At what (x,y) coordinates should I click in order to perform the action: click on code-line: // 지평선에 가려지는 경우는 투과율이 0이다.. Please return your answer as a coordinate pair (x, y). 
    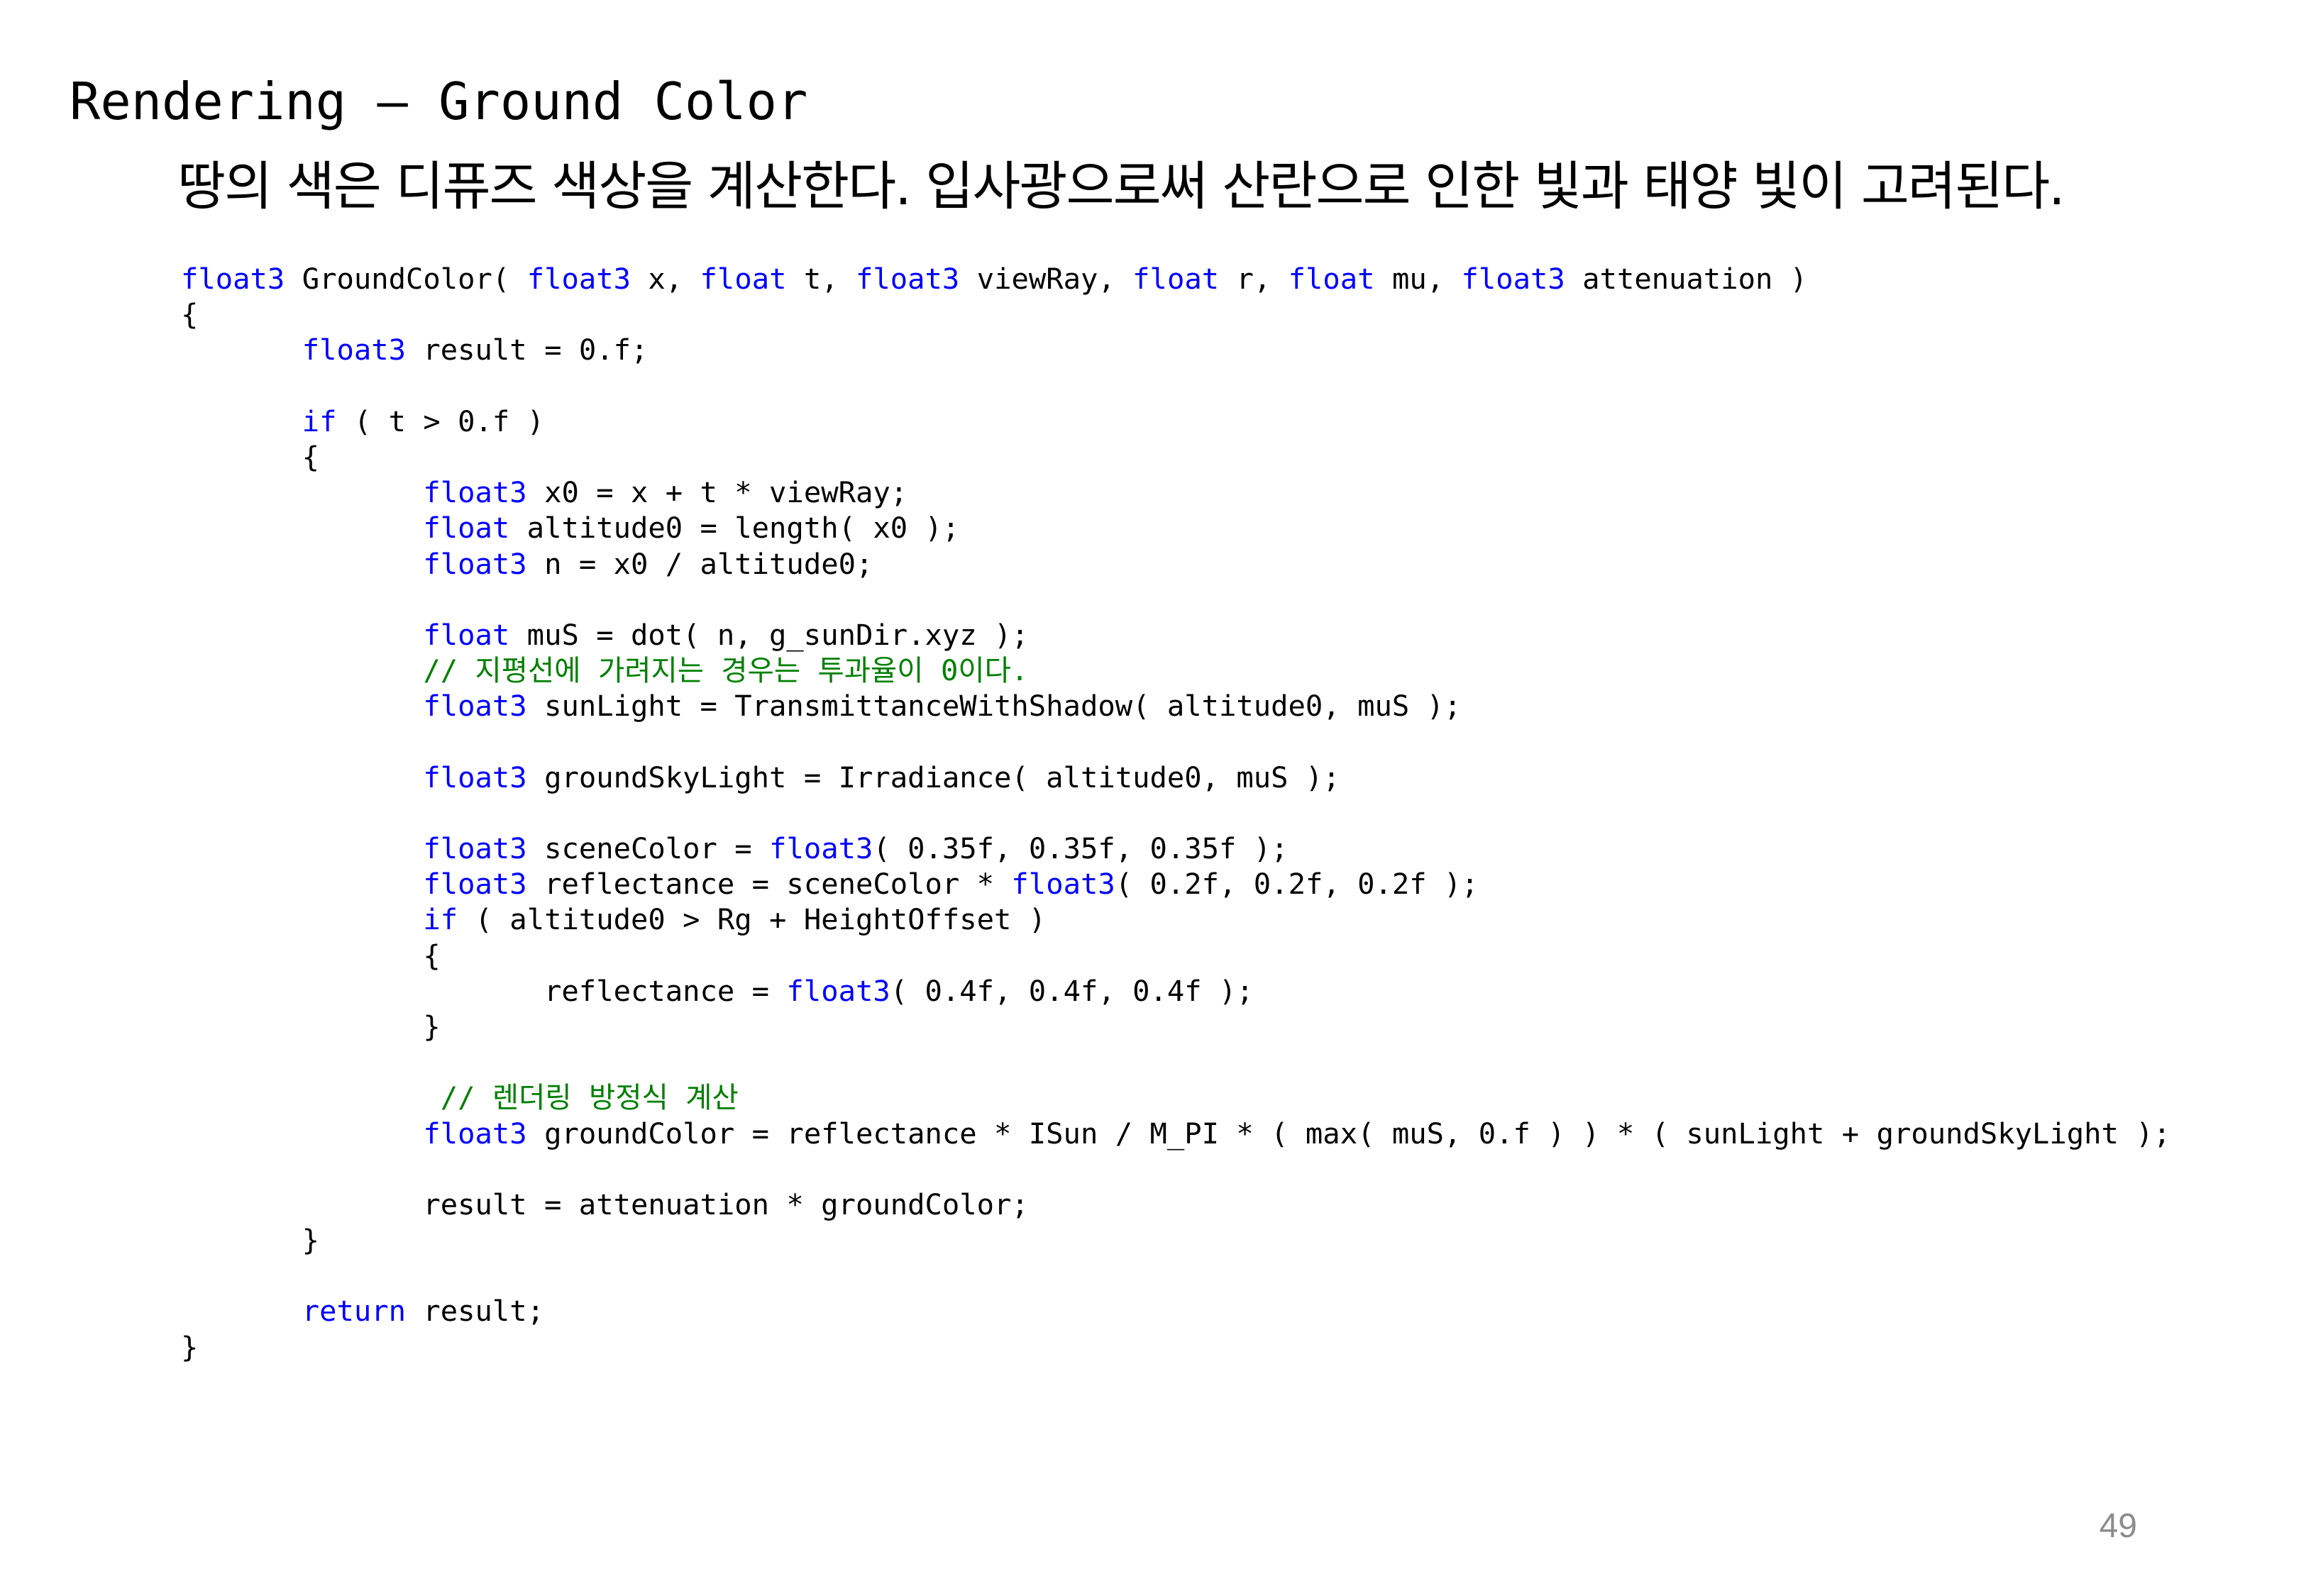
    Looking at the image, I should click on (1175, 671).